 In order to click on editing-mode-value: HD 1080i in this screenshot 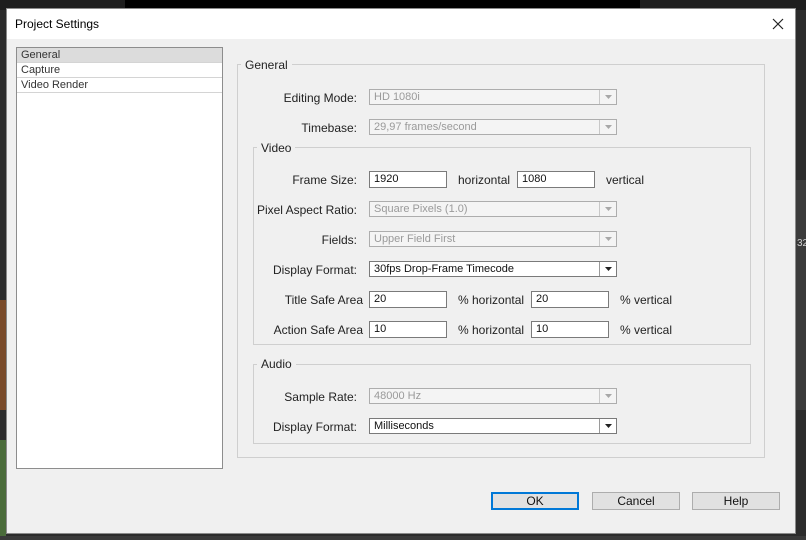, I will do `click(397, 97)`.